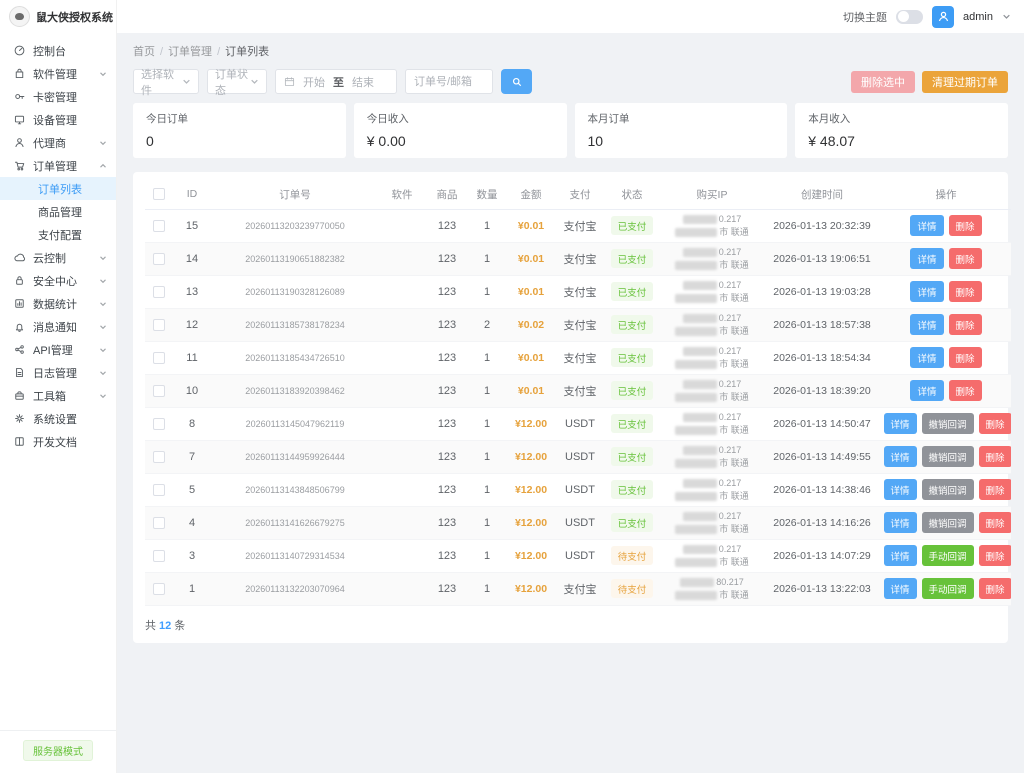 The image size is (1024, 773). Describe the element at coordinates (192, 589) in the screenshot. I see `order-id-cell: 1` at that location.